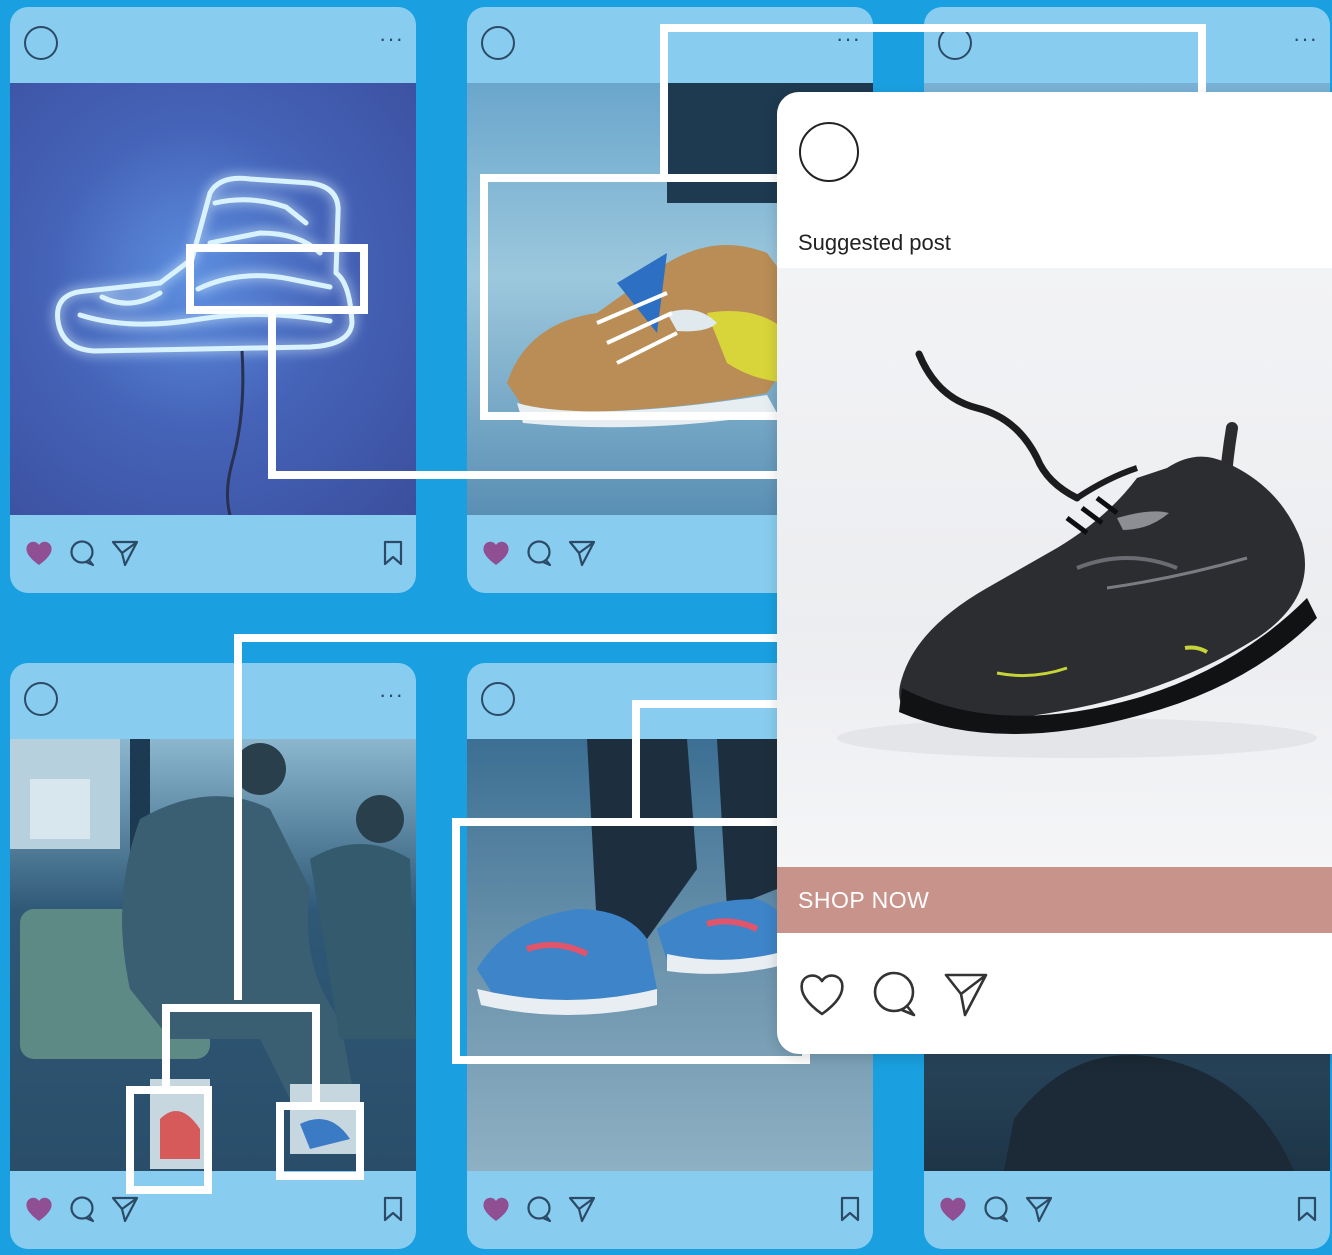 The width and height of the screenshot is (1332, 1255). I want to click on shop-now-button: SHOP NOW, so click(1054, 900).